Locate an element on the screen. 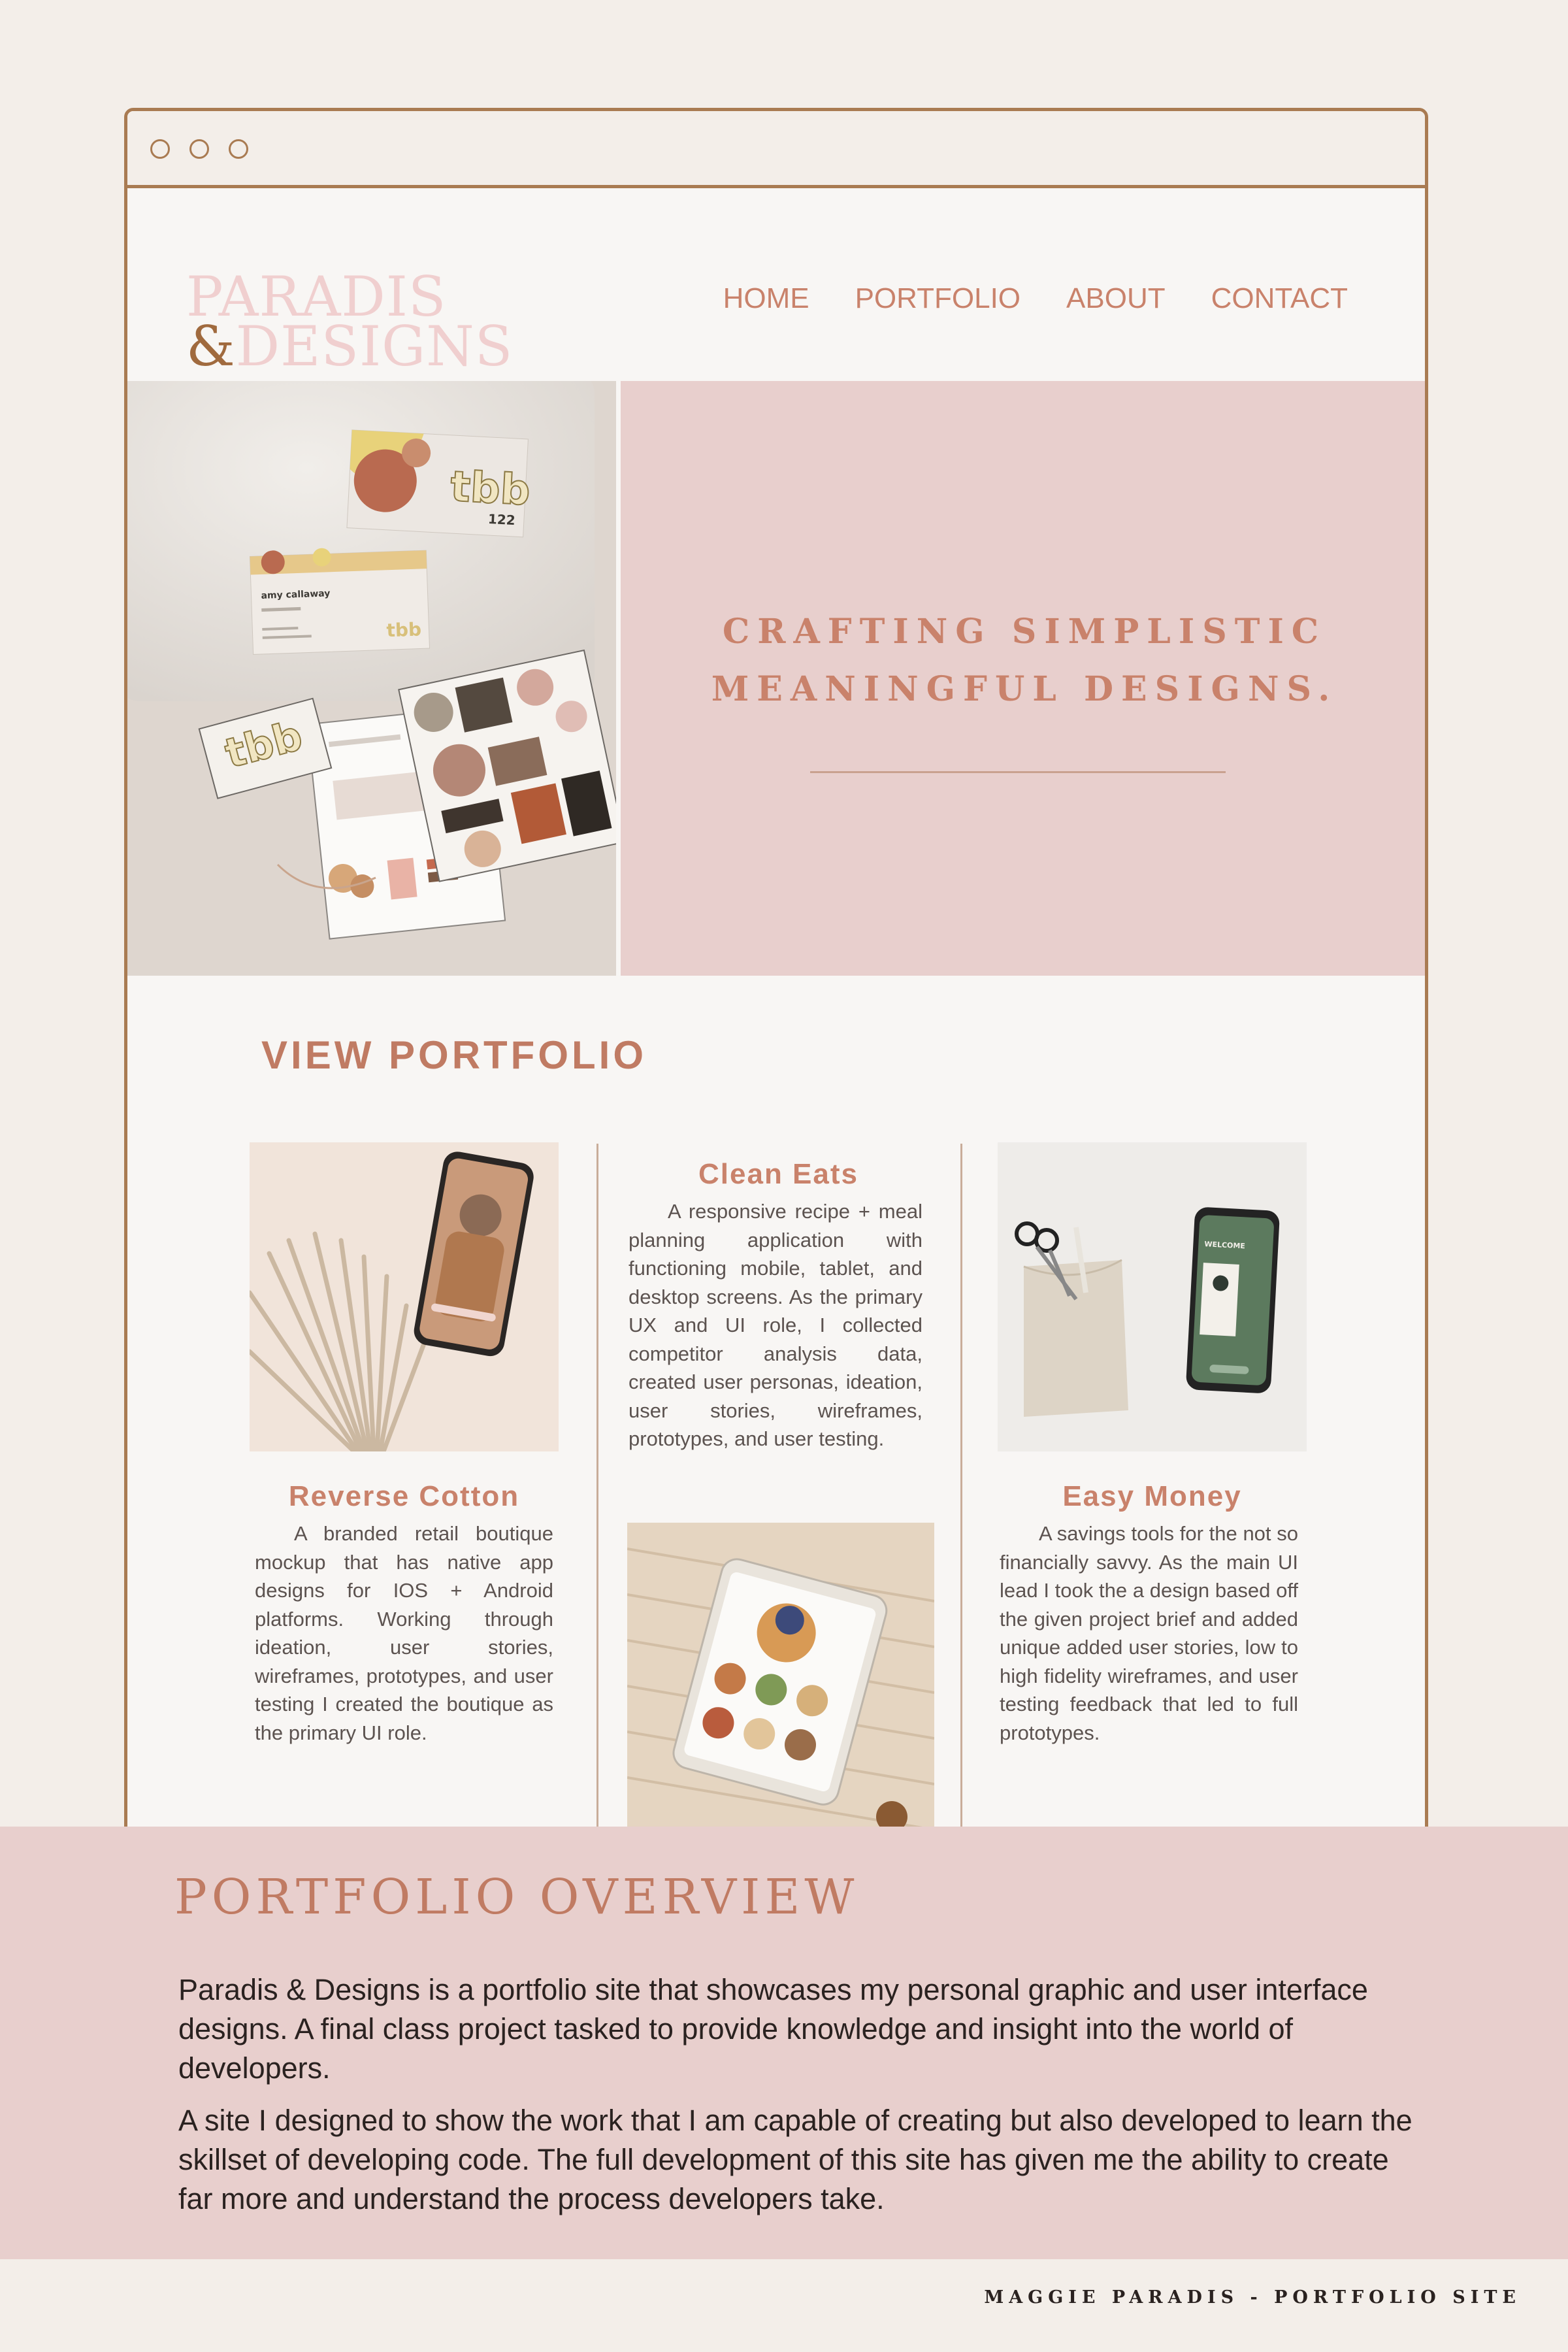 The width and height of the screenshot is (1568, 2352). tablet-mockup-illustration is located at coordinates (780, 1676).